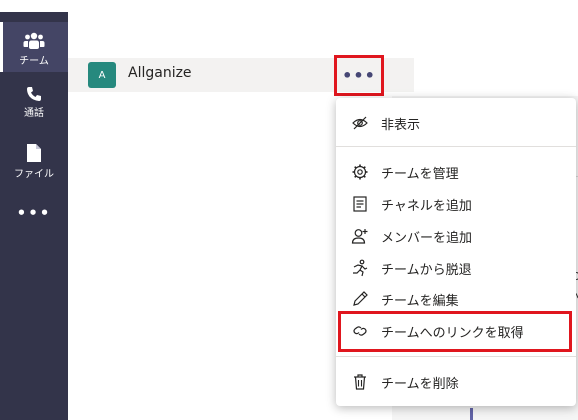 The image size is (578, 420). I want to click on gear-icon, so click(360, 172).